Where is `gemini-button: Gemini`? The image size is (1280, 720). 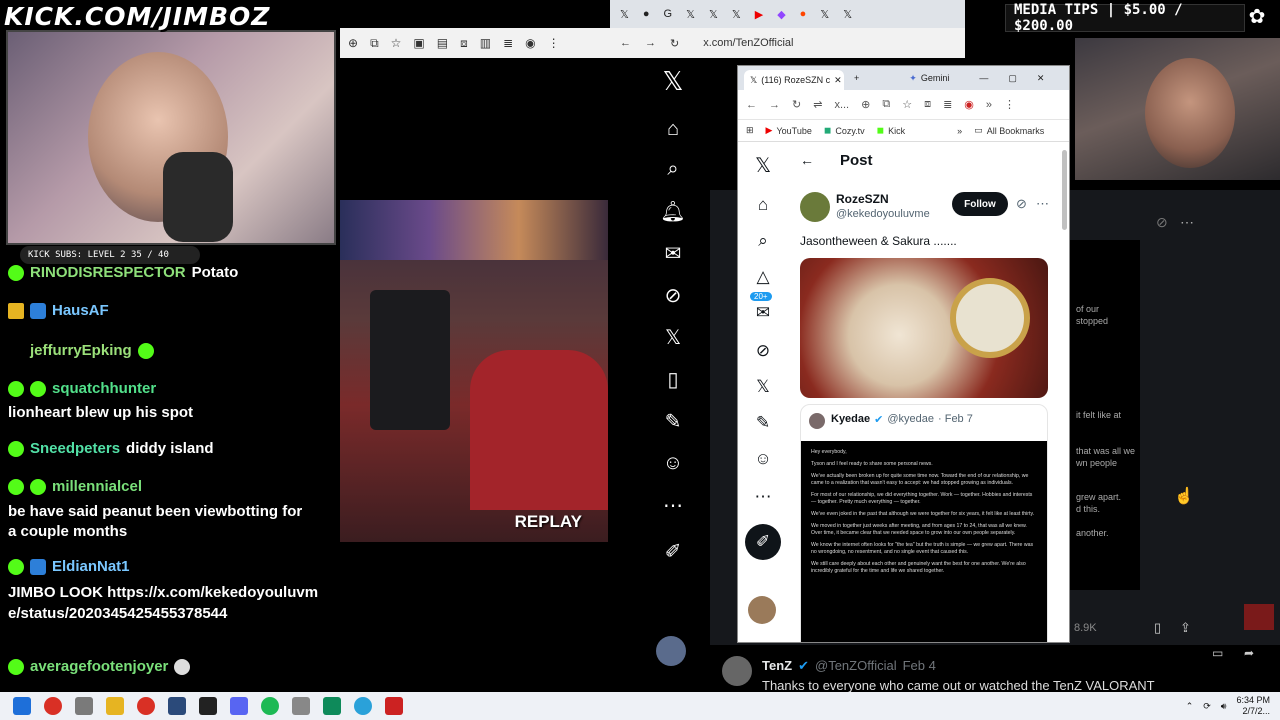
gemini-button: Gemini is located at coordinates (935, 78).